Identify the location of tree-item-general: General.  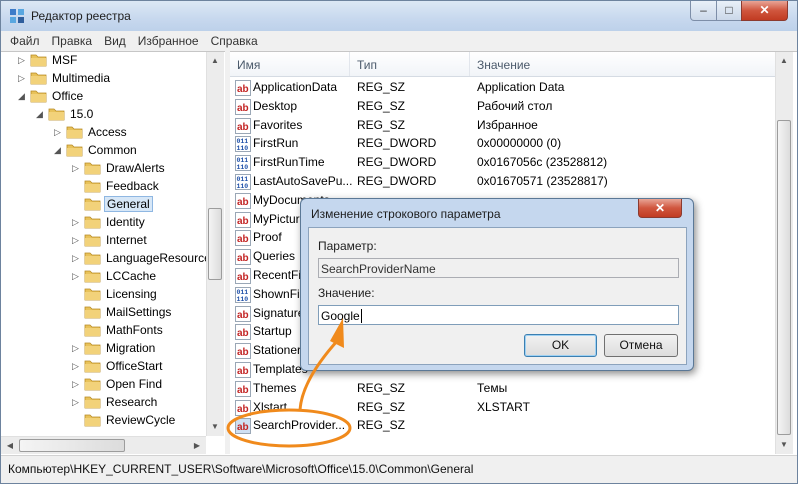
(103, 205).